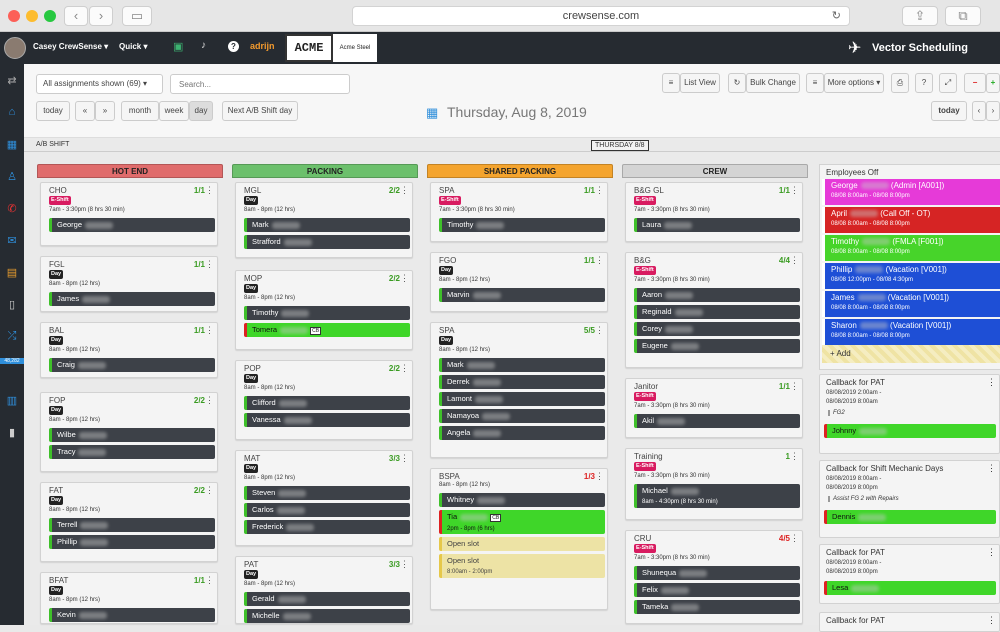 This screenshot has width=1000, height=632. Describe the element at coordinates (910, 588) in the screenshot. I see `callback-person: Lesa` at that location.